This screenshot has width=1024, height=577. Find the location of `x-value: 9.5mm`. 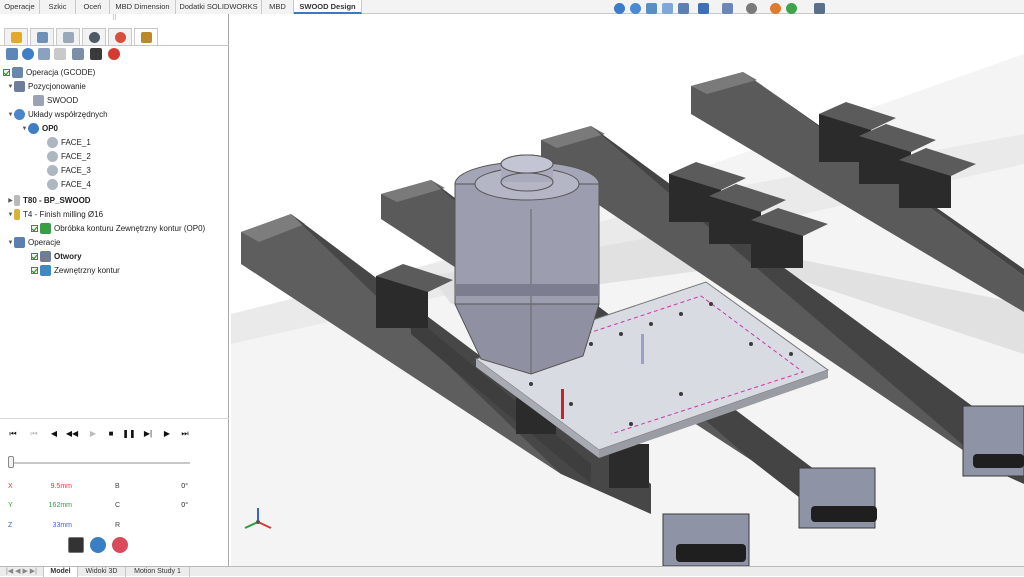

x-value: 9.5mm is located at coordinates (61, 486).